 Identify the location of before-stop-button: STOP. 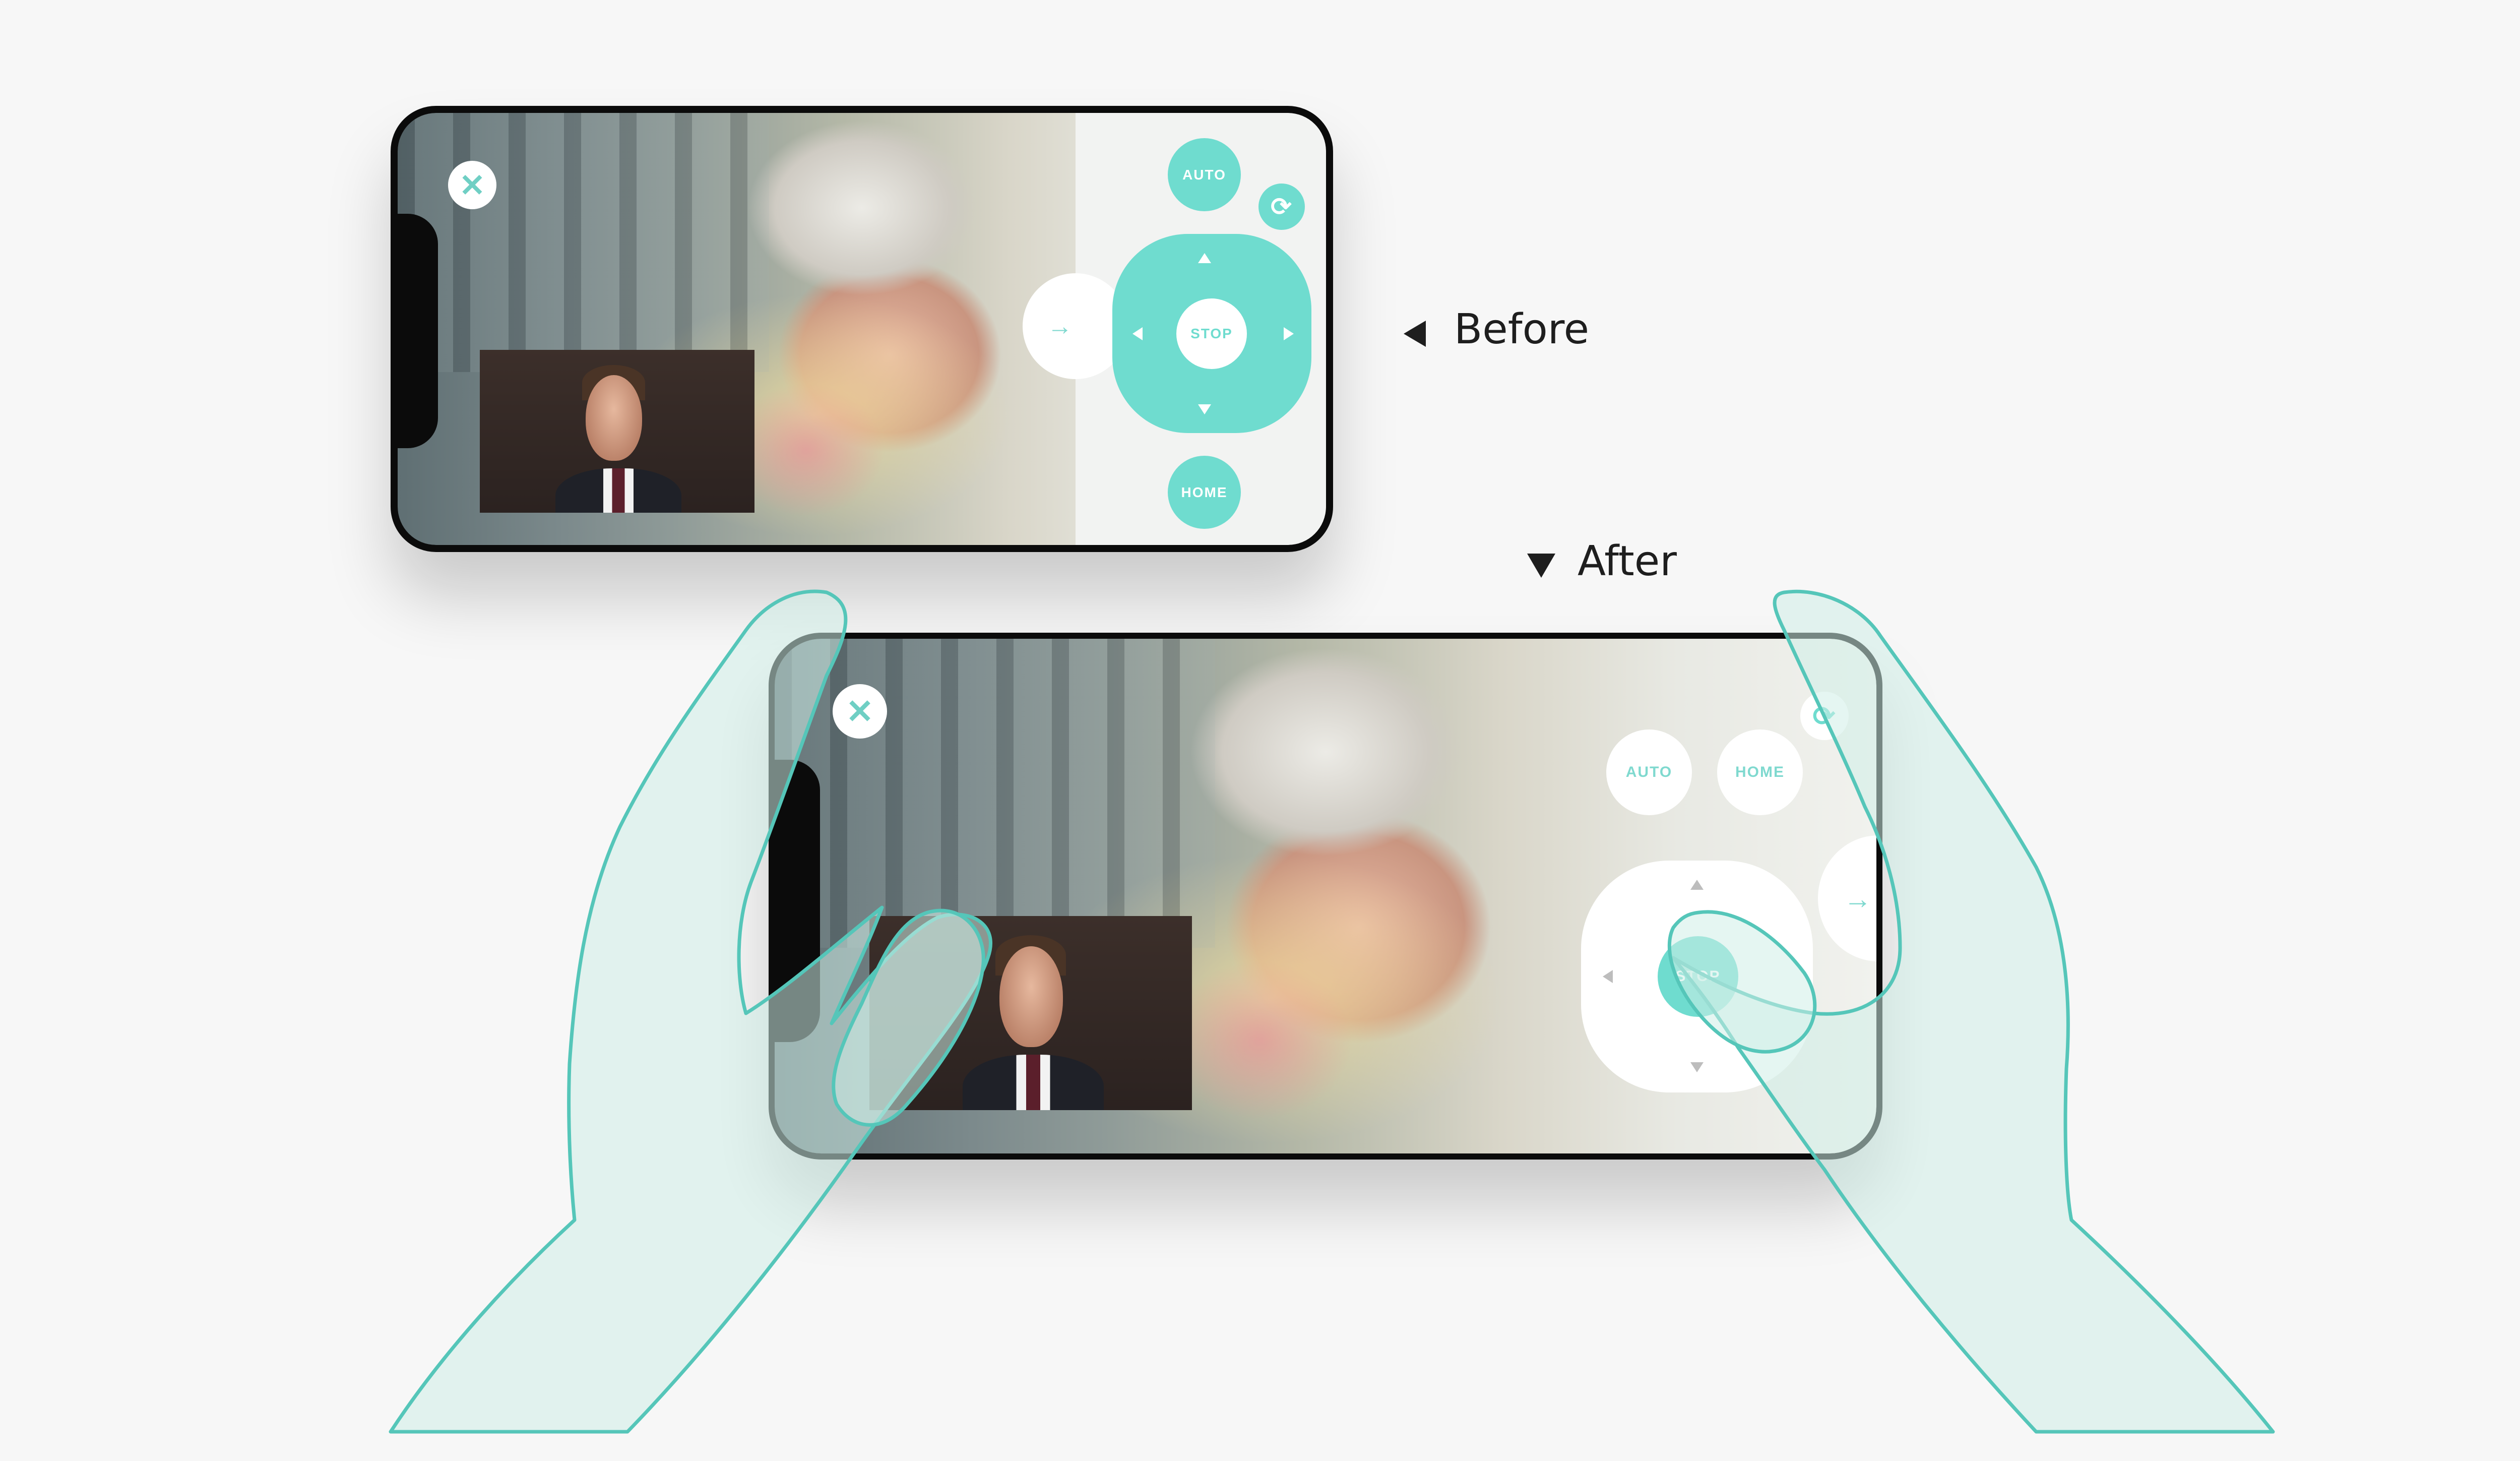
(1211, 333).